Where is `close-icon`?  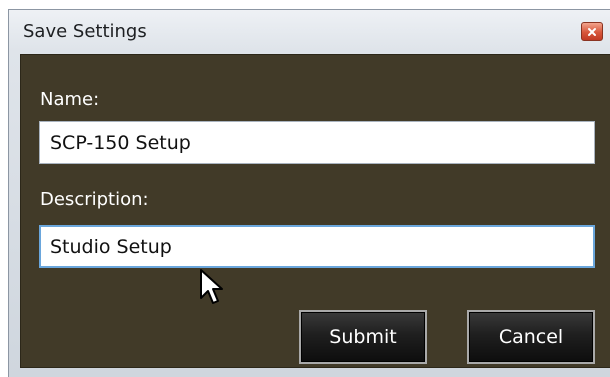 close-icon is located at coordinates (592, 31).